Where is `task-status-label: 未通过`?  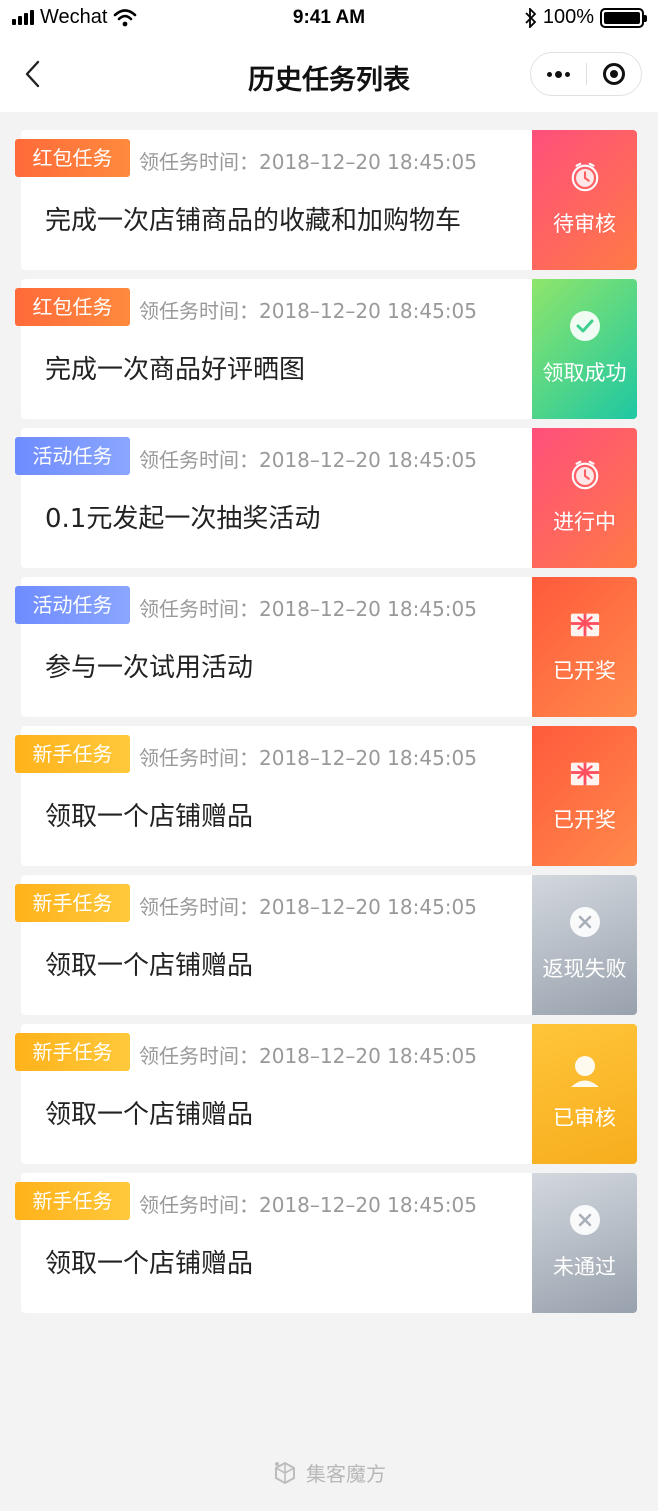
task-status-label: 未通过 is located at coordinates (584, 1267).